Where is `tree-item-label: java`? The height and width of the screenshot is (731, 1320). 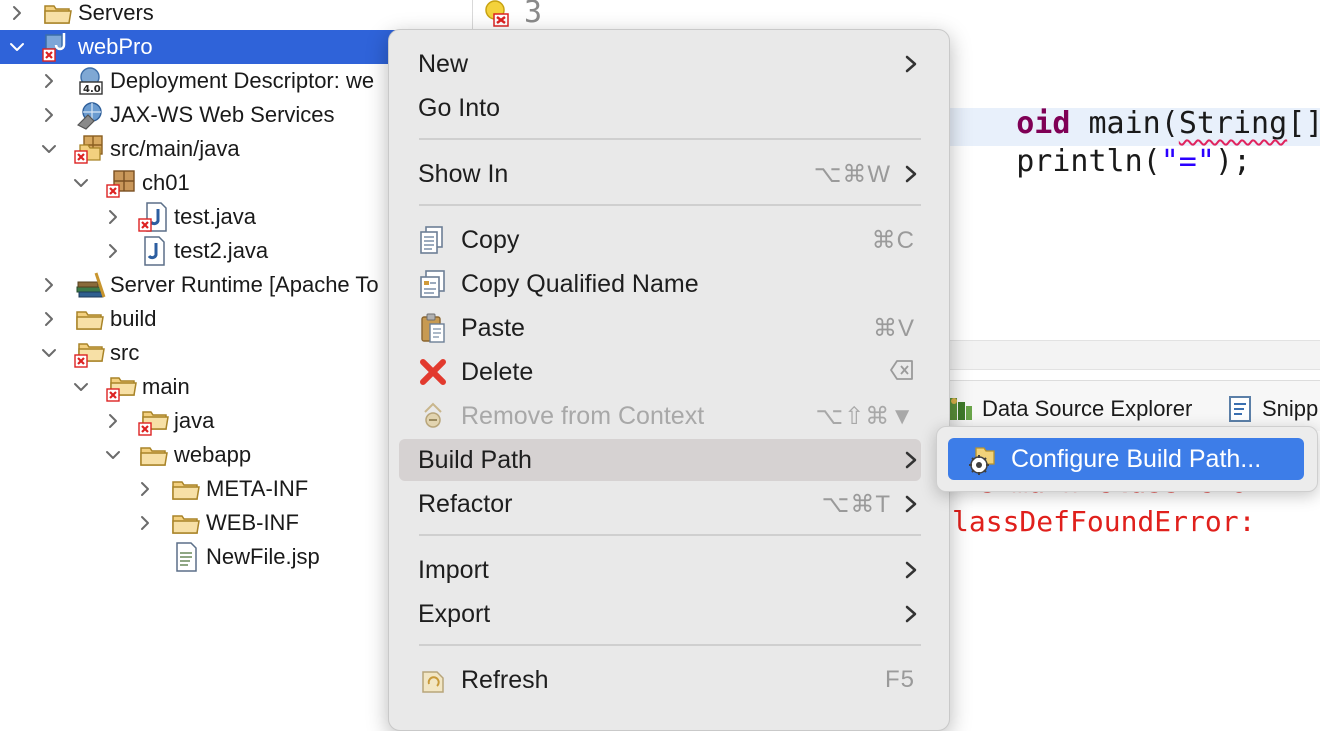 tree-item-label: java is located at coordinates (194, 420).